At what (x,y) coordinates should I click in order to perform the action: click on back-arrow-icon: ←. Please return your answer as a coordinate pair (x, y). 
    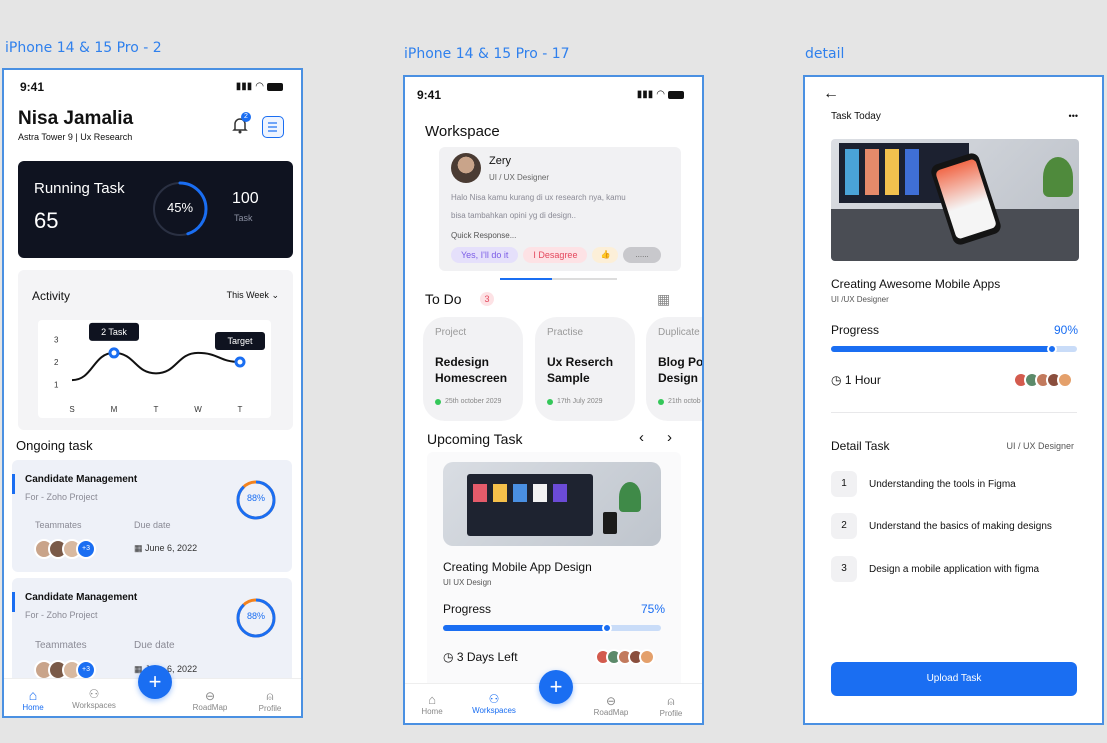
    Looking at the image, I should click on (831, 94).